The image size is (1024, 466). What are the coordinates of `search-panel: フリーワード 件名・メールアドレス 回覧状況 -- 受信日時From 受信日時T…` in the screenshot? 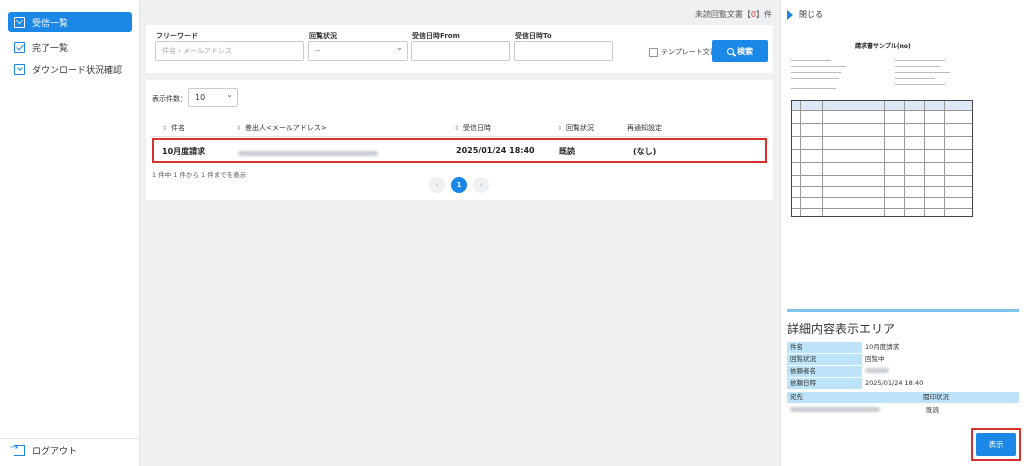 It's located at (459, 49).